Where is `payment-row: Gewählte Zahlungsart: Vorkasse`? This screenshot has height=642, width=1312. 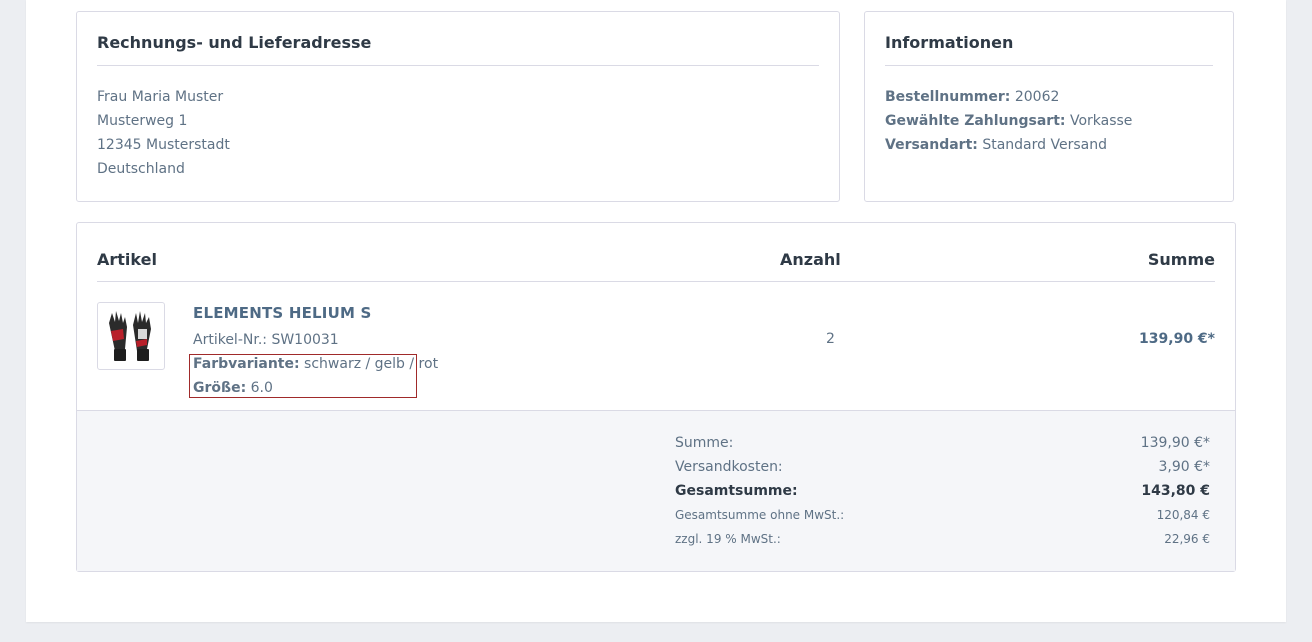 payment-row: Gewählte Zahlungsart: Vorkasse is located at coordinates (1008, 121).